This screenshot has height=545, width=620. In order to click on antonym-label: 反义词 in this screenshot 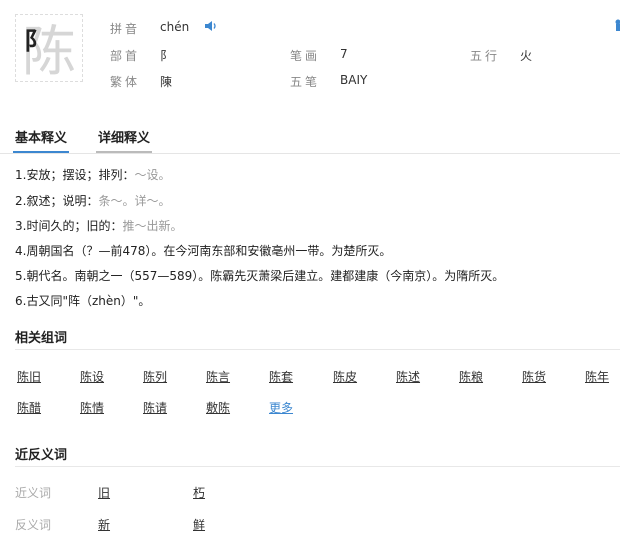, I will do `click(33, 525)`.